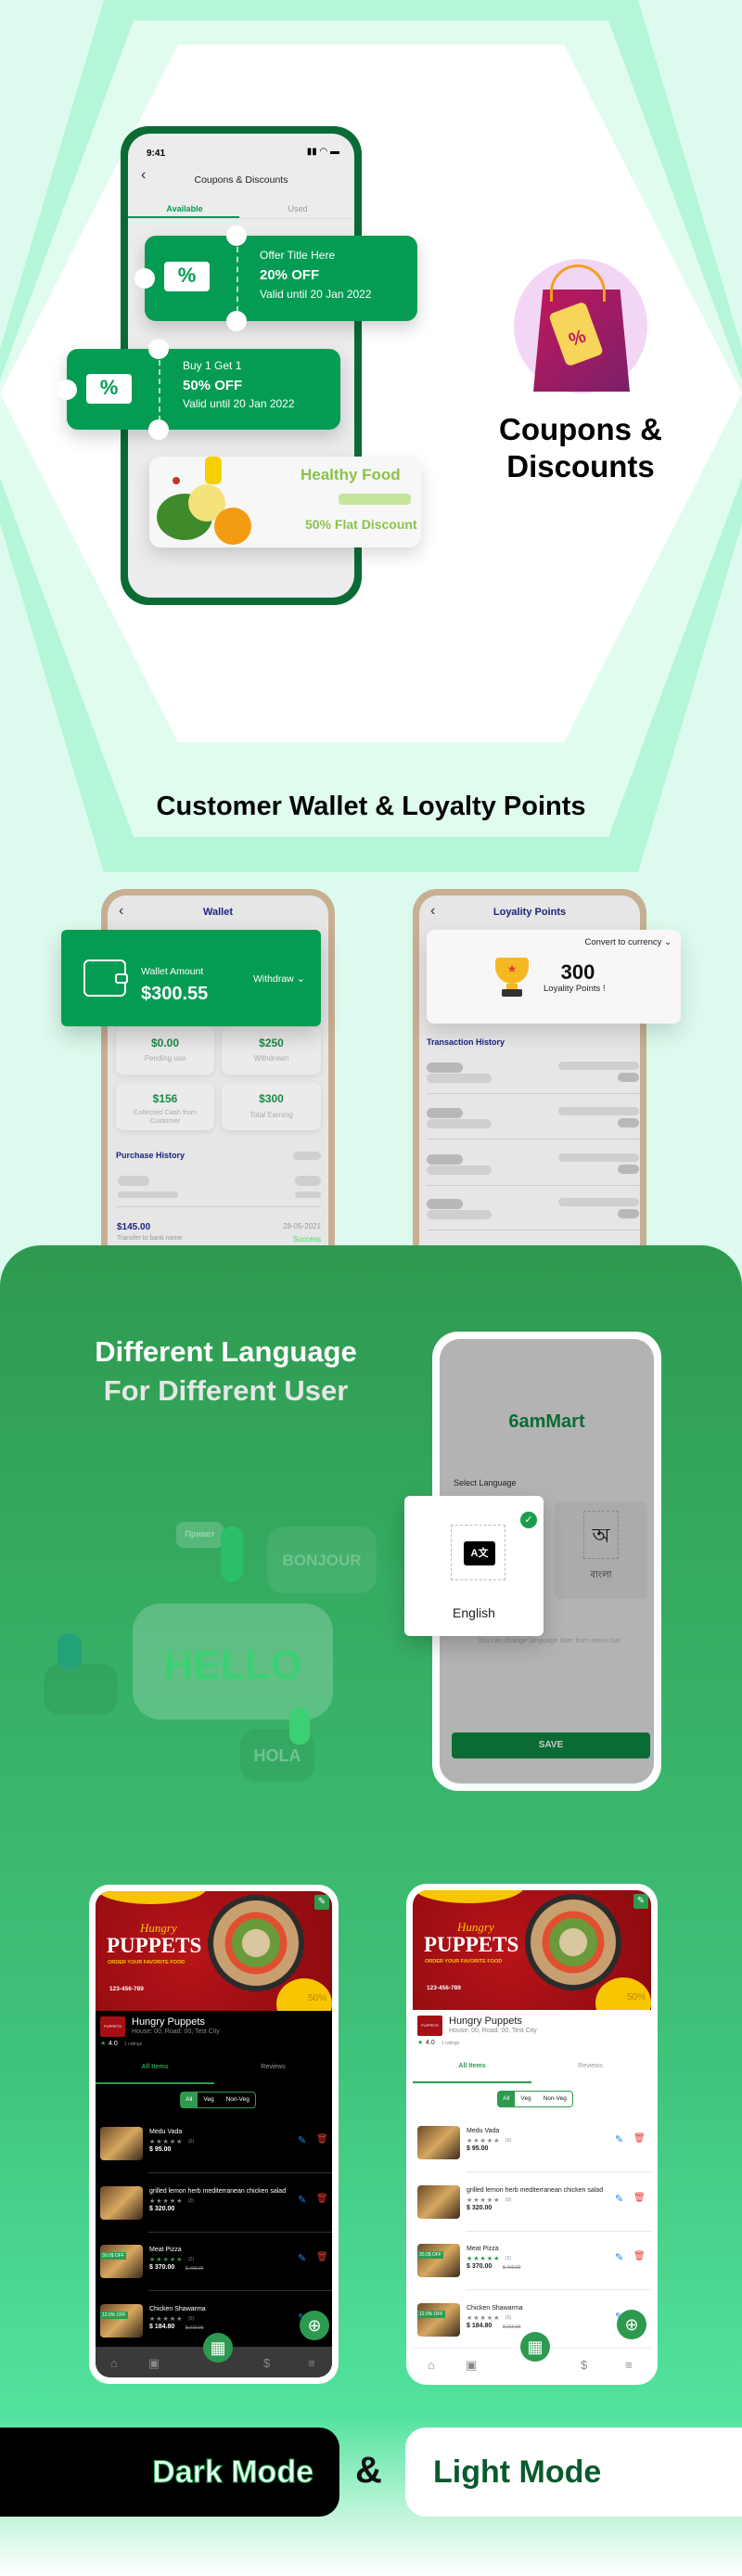 The width and height of the screenshot is (742, 2576). I want to click on promo-offer: 50% Flat Discount, so click(361, 524).